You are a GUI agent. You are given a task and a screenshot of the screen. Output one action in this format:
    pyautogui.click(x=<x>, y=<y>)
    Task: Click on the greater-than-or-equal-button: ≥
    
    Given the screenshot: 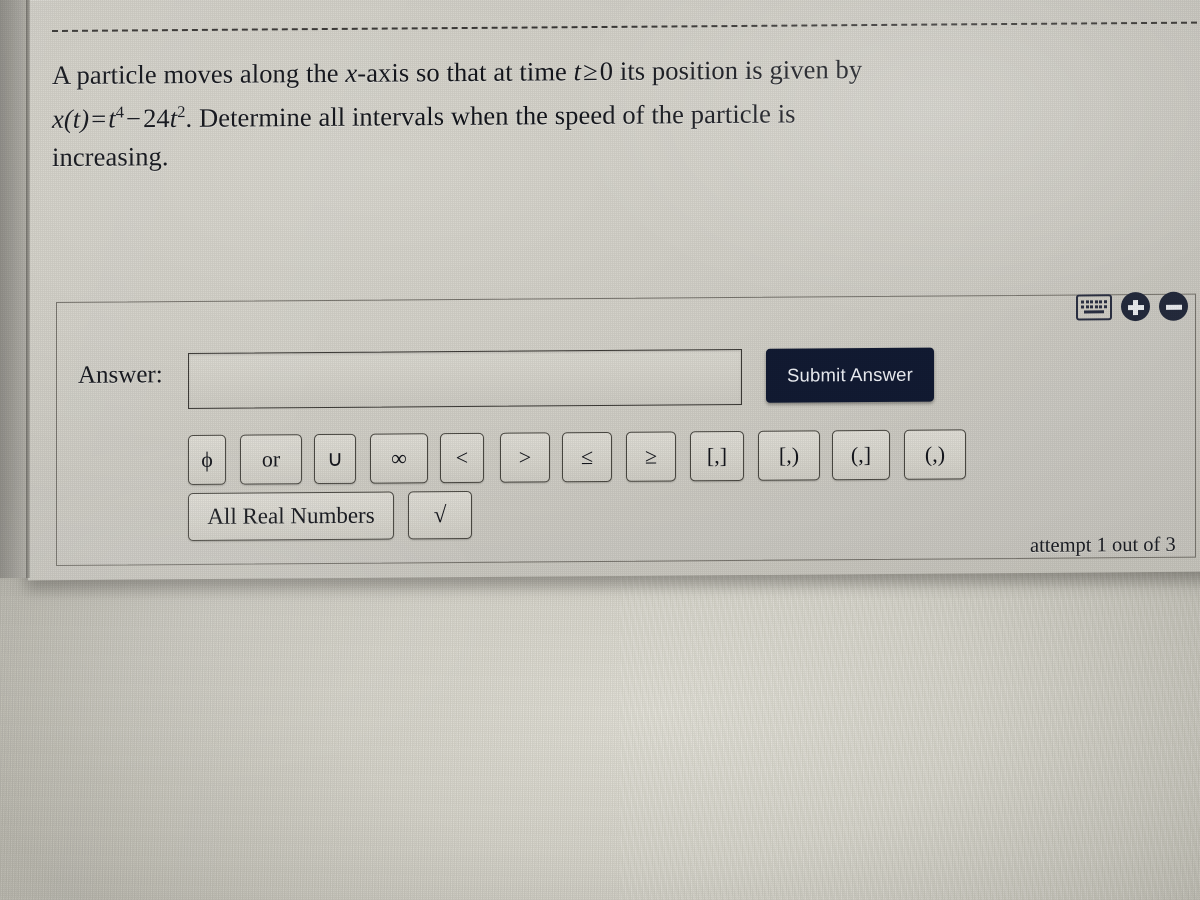 What is the action you would take?
    pyautogui.click(x=651, y=456)
    